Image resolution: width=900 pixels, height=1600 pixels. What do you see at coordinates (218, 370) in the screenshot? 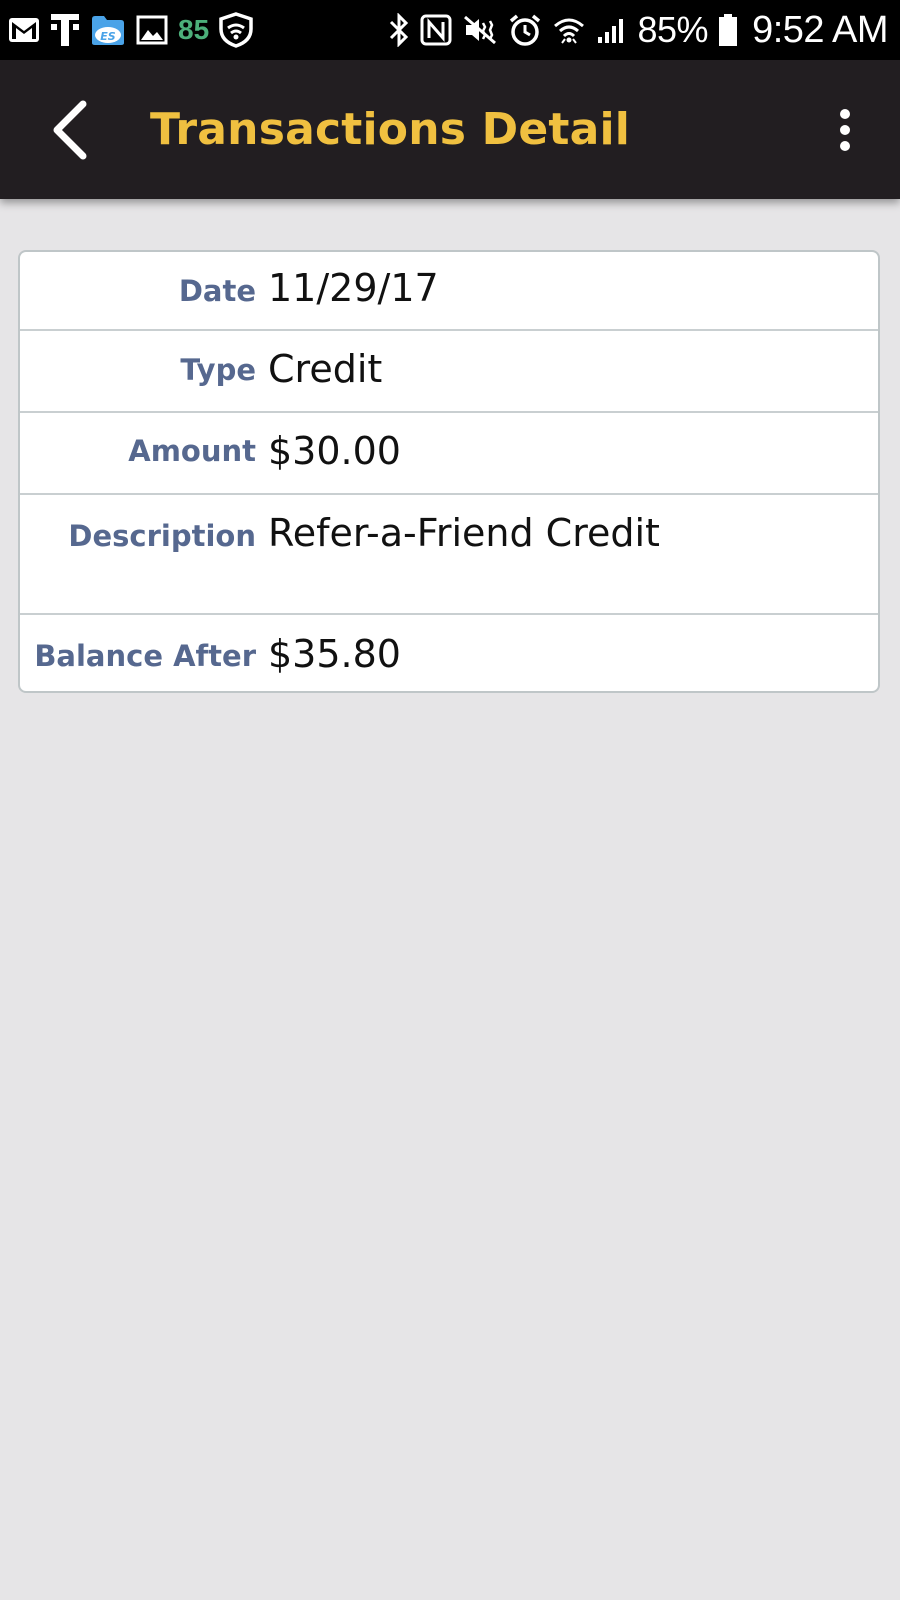
I see `type-label: Type` at bounding box center [218, 370].